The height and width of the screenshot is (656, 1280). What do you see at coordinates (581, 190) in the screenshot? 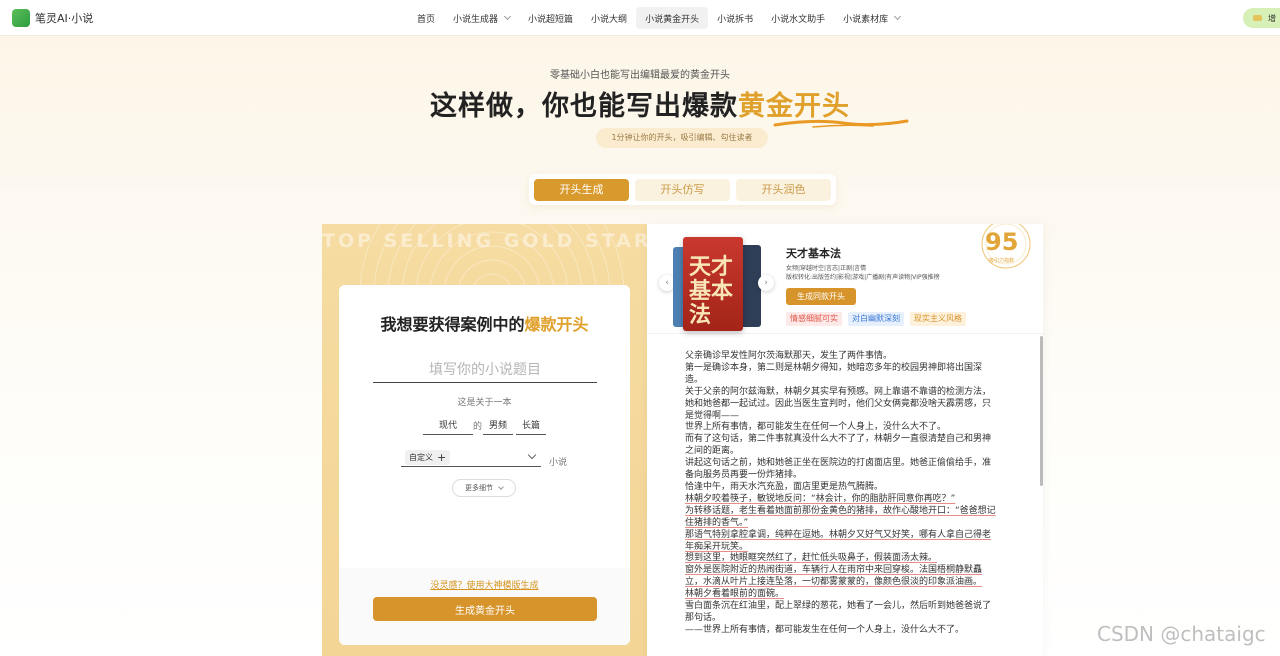
I see `tab-generate: 开头生成` at bounding box center [581, 190].